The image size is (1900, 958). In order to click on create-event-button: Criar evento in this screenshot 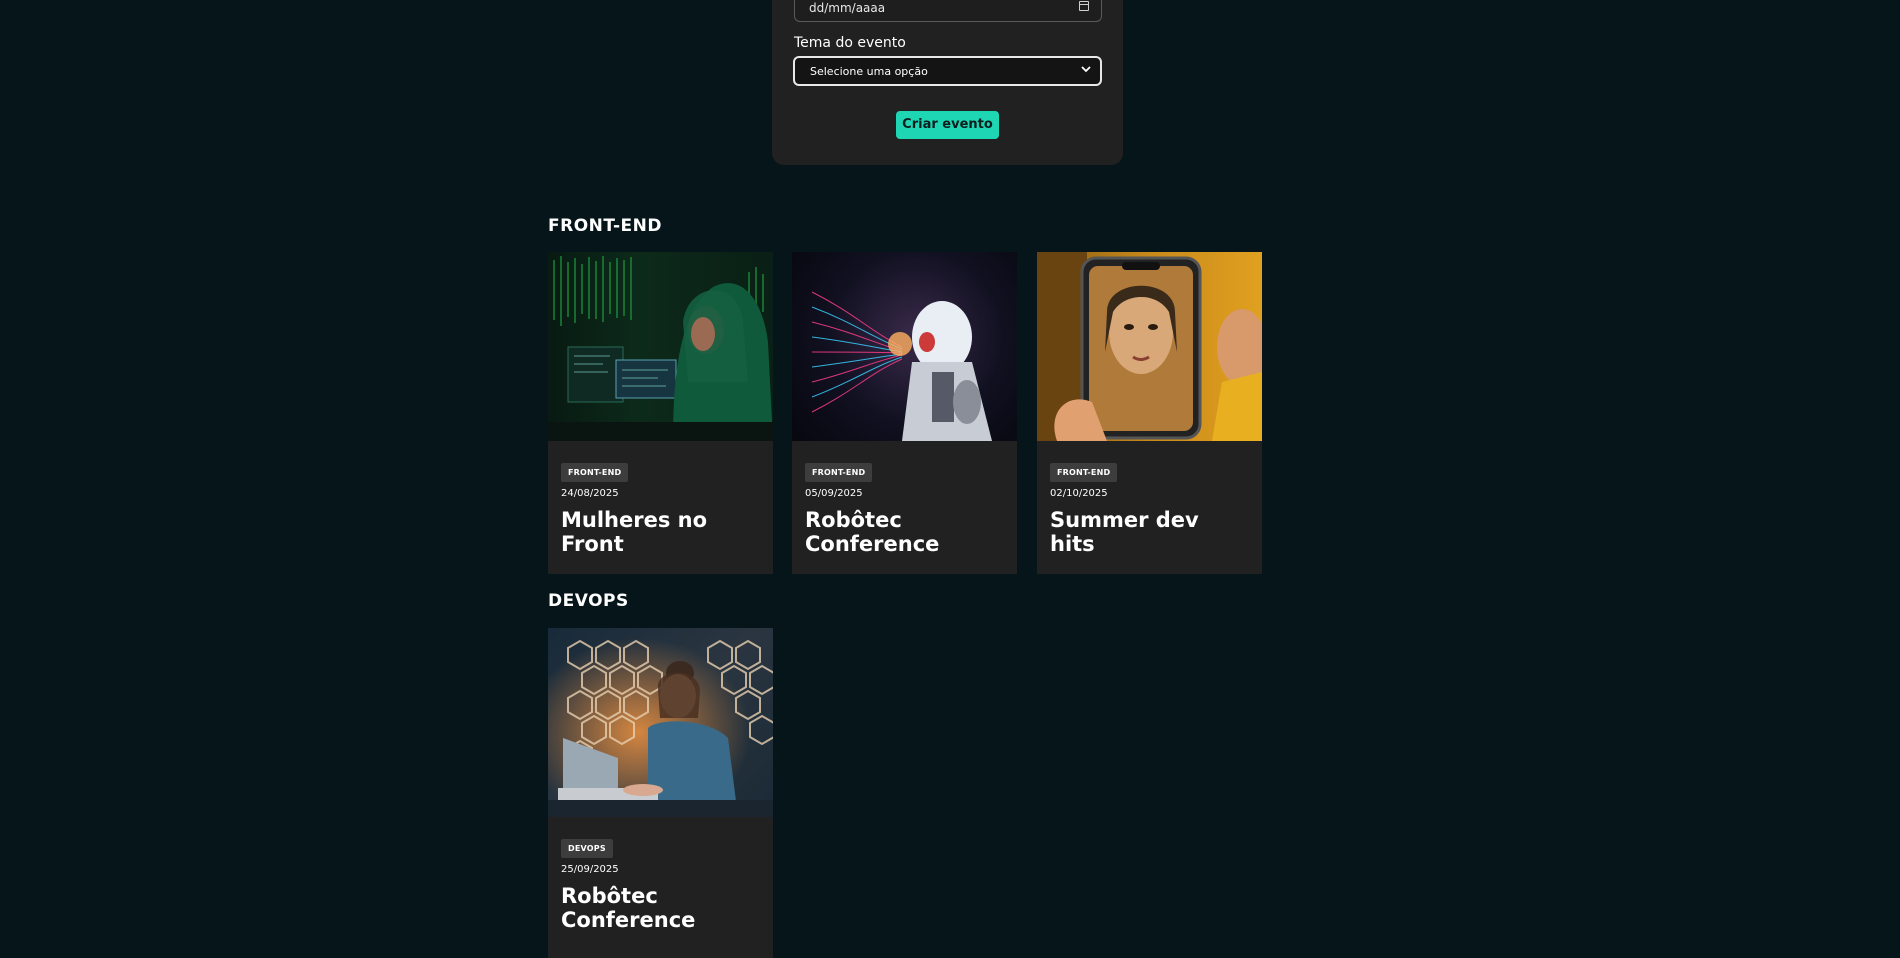, I will do `click(947, 125)`.